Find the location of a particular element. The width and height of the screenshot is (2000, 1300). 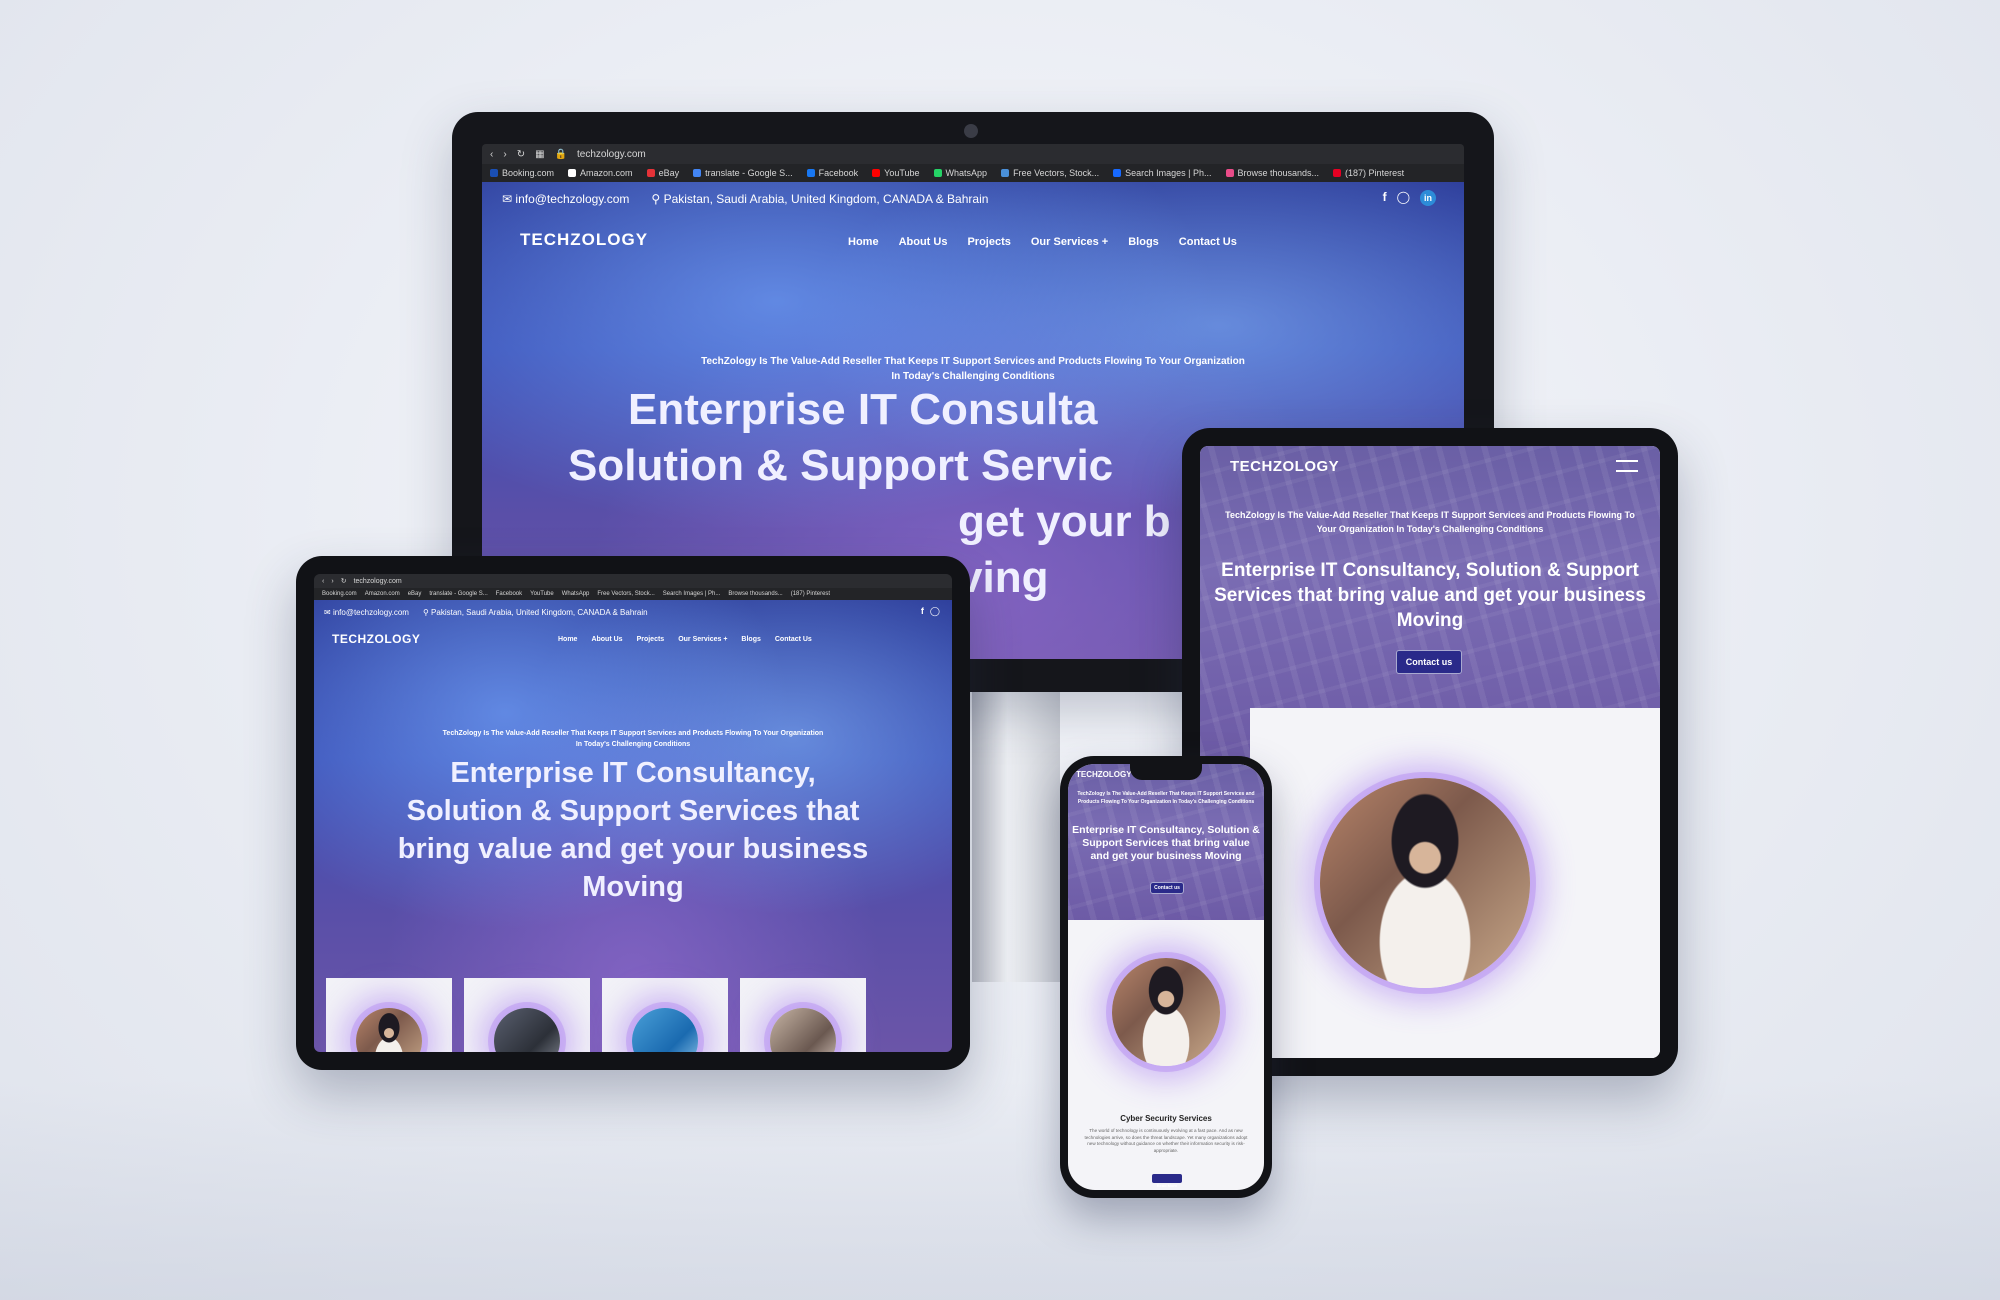

contact-us-button-label: Contact us is located at coordinates (1429, 662).